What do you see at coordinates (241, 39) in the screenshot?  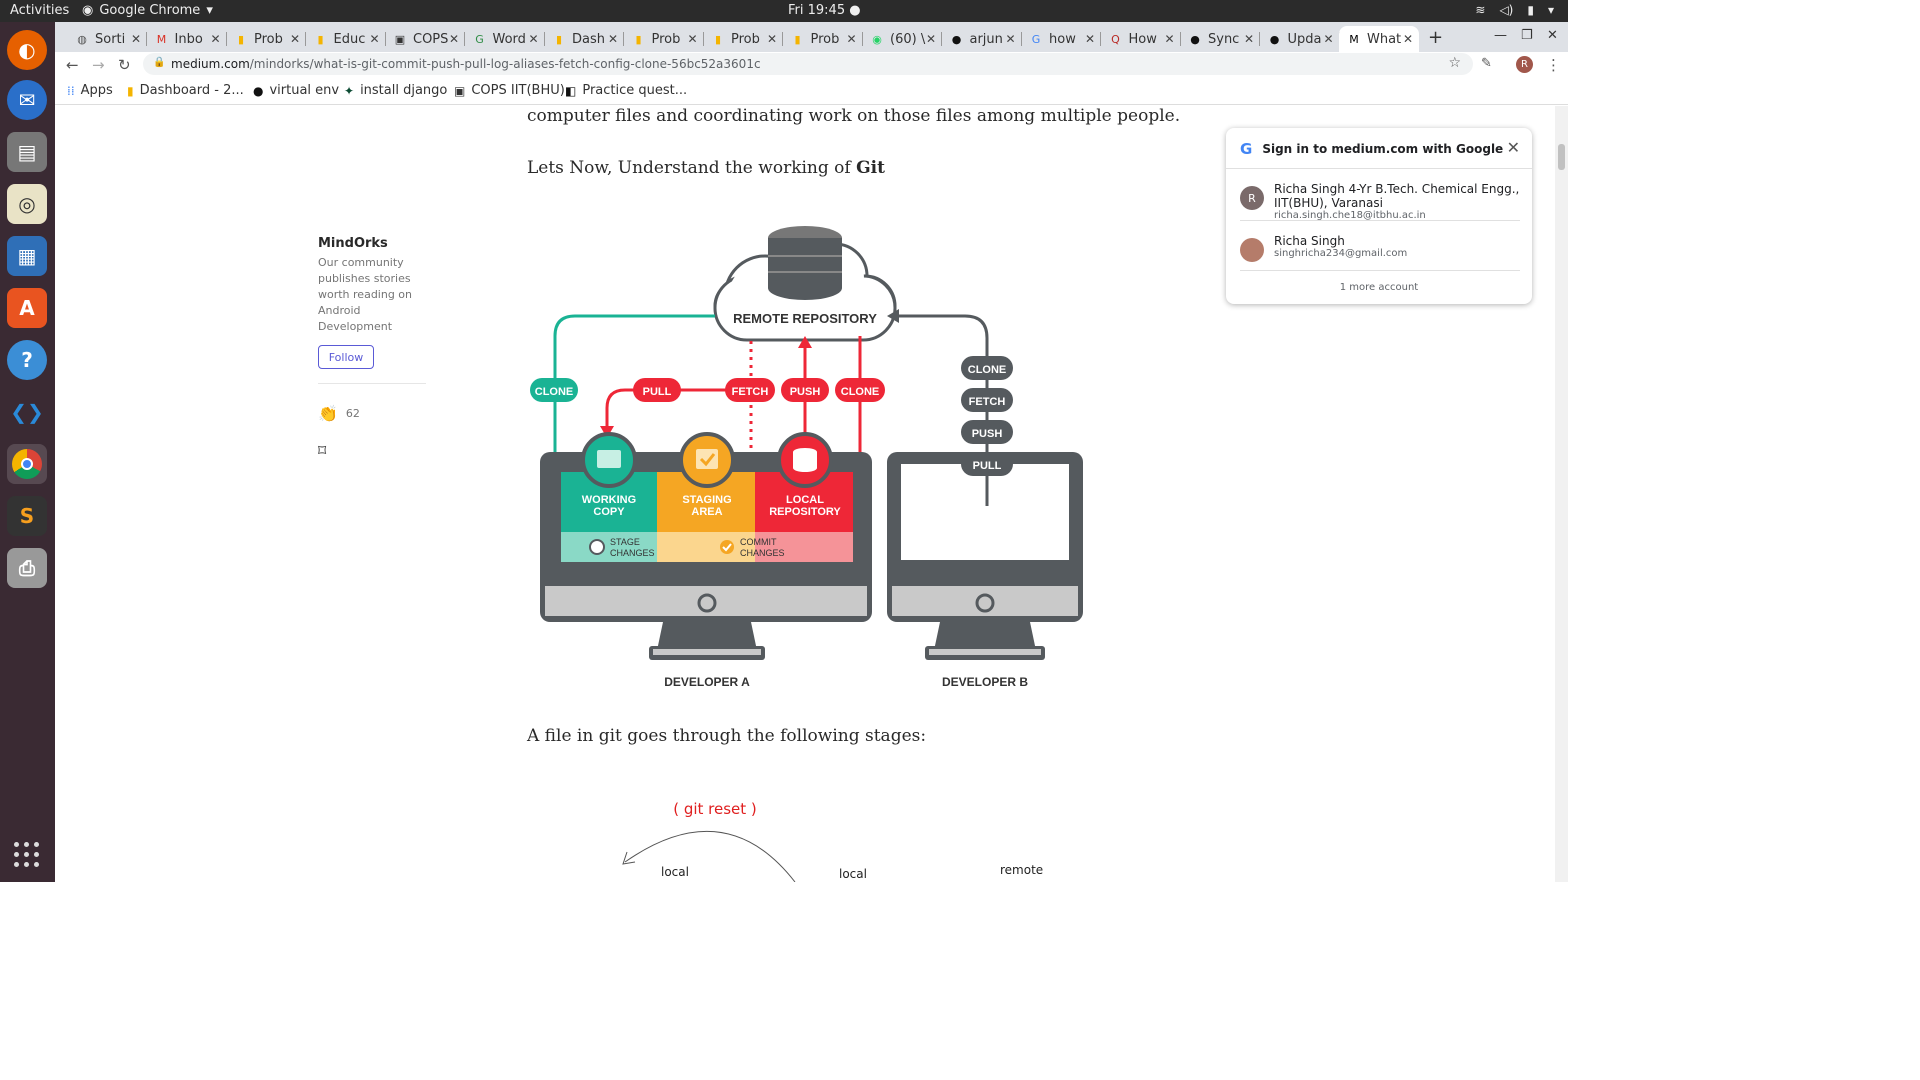 I see `chart-icon: ▮` at bounding box center [241, 39].